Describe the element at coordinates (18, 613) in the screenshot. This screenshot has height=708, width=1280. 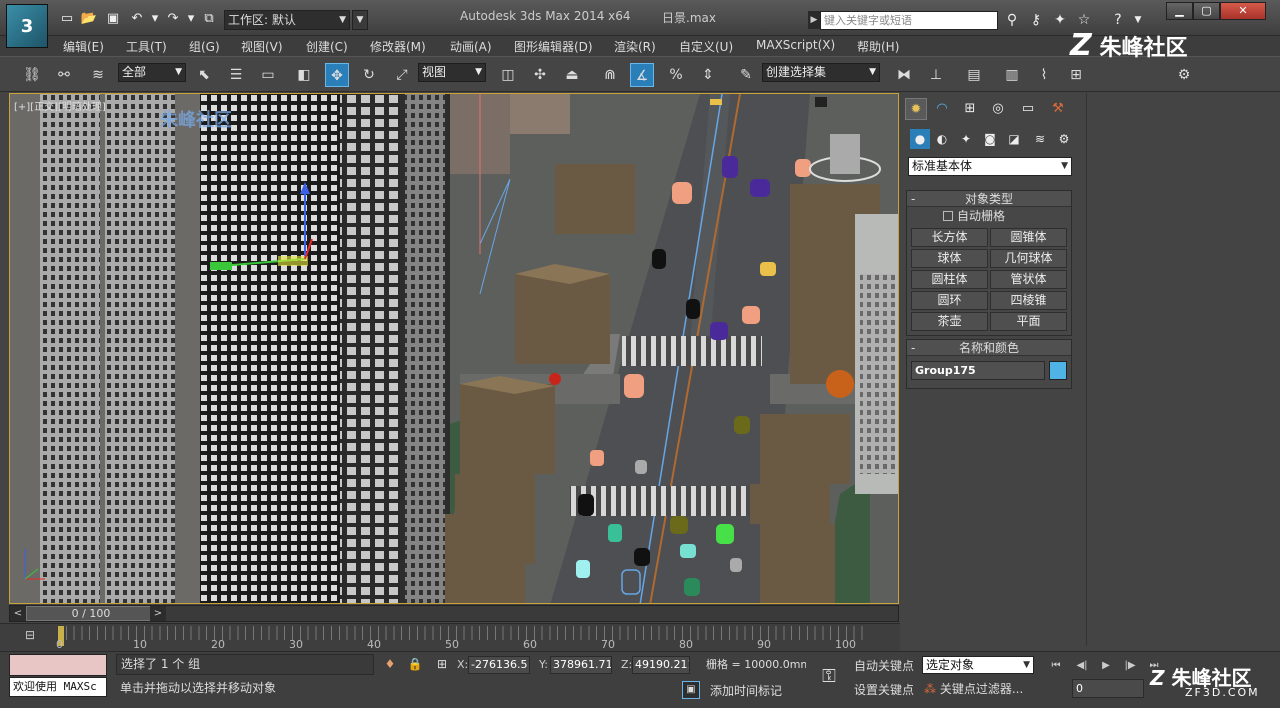
I see `previous-frame-icon: <` at that location.